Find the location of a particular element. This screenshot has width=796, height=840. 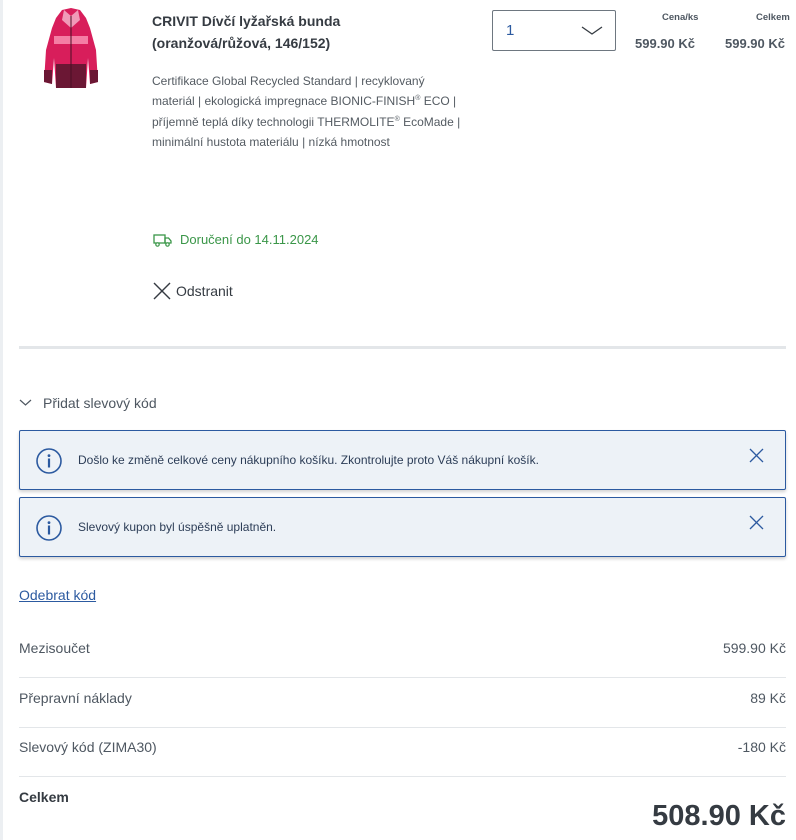

total-price-label: Celkem is located at coordinates (773, 17).